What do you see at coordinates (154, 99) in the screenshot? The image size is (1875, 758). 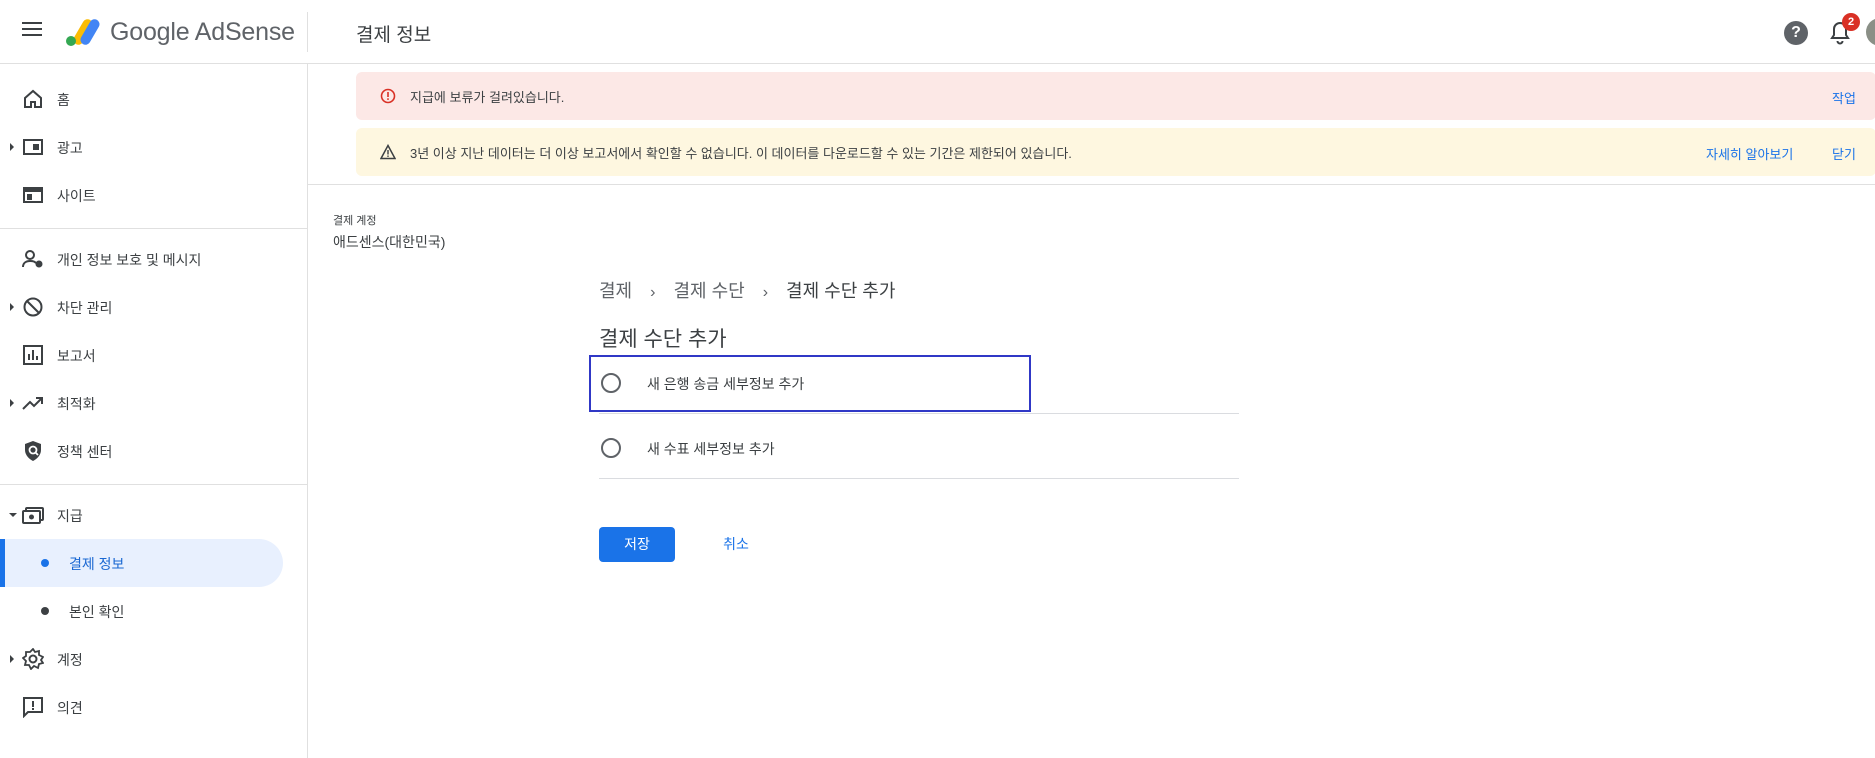 I see `sidebar-item-home: 홈` at bounding box center [154, 99].